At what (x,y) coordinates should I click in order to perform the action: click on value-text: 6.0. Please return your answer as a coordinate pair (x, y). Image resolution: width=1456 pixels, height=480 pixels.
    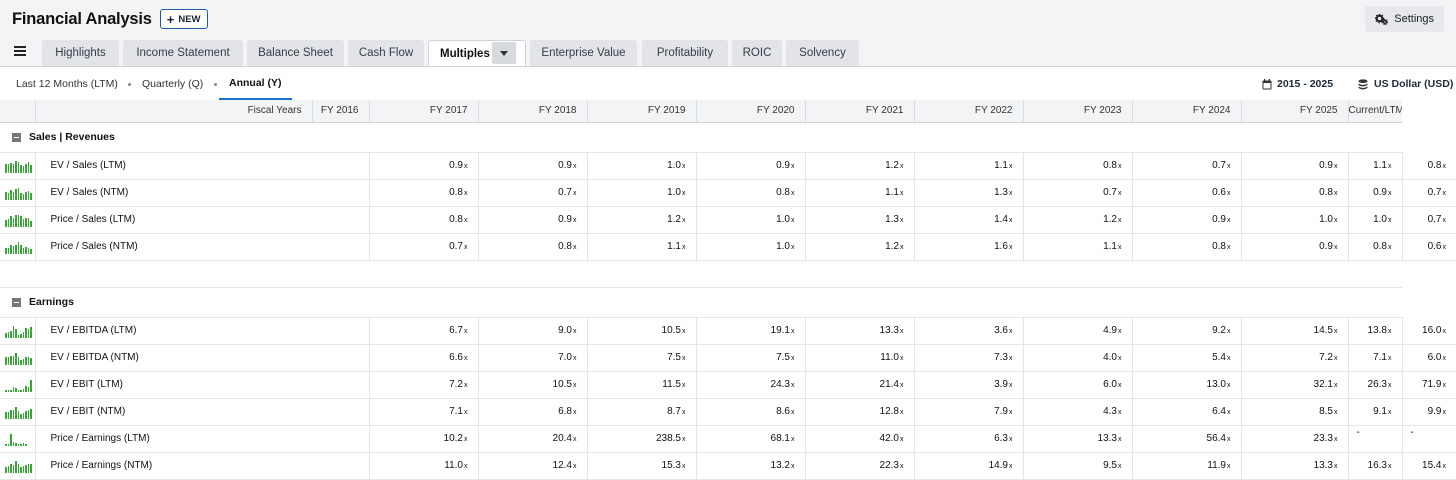
    Looking at the image, I should click on (1434, 357).